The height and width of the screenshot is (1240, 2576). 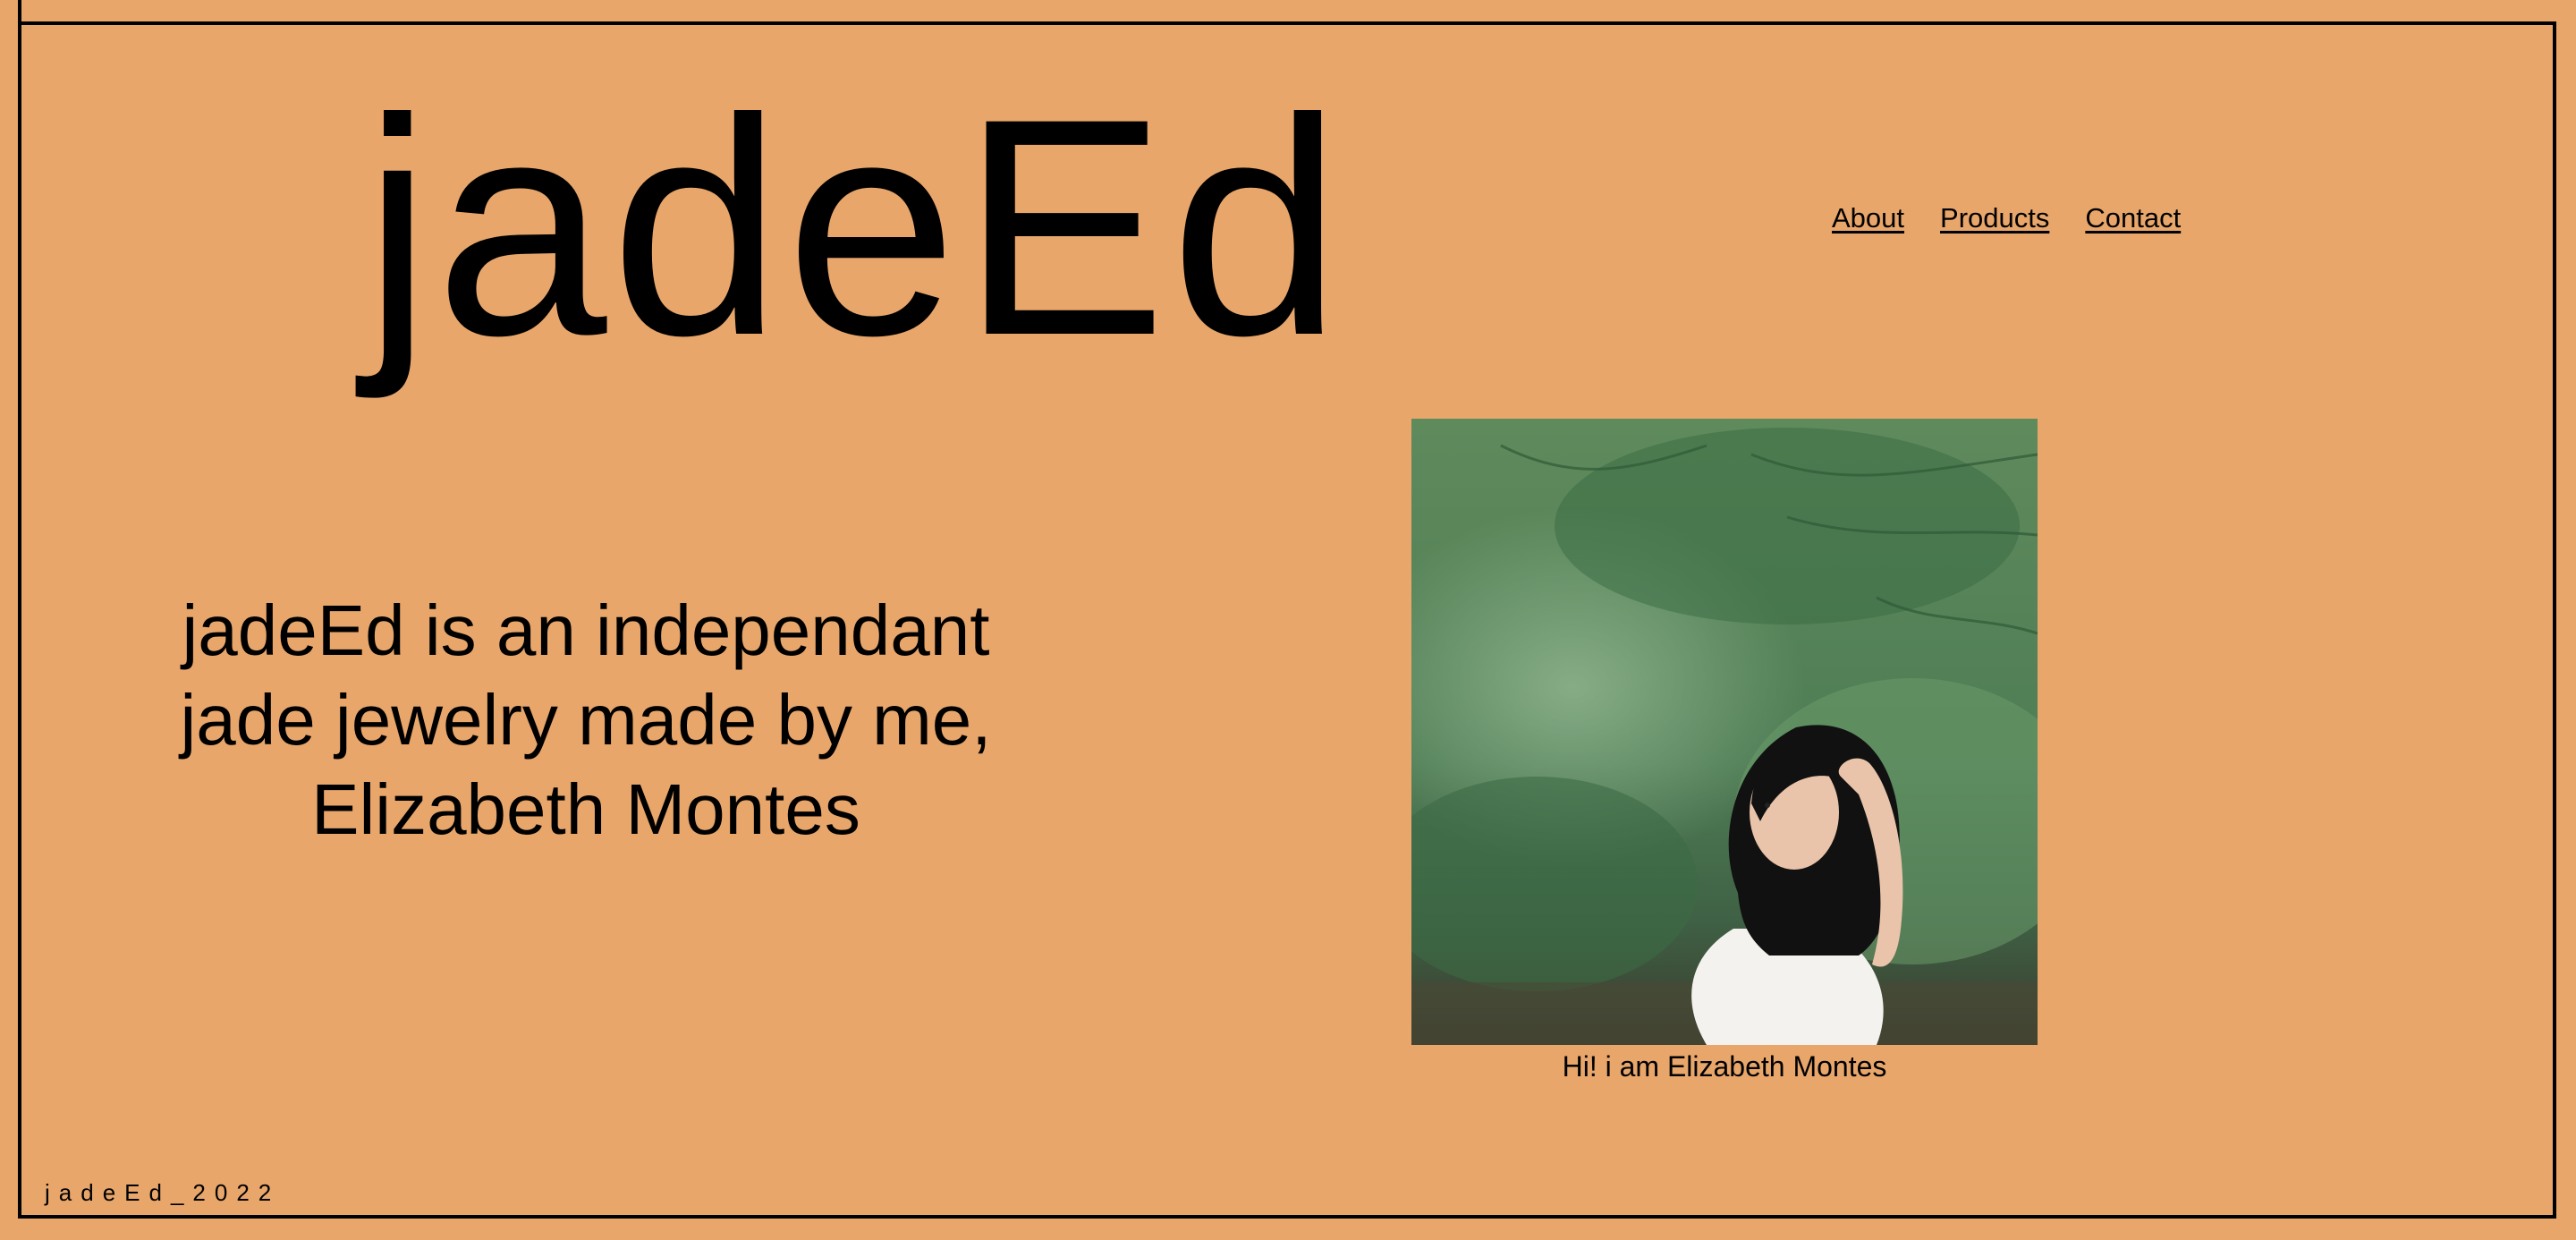 What do you see at coordinates (1994, 218) in the screenshot?
I see `nav-products-link: Products` at bounding box center [1994, 218].